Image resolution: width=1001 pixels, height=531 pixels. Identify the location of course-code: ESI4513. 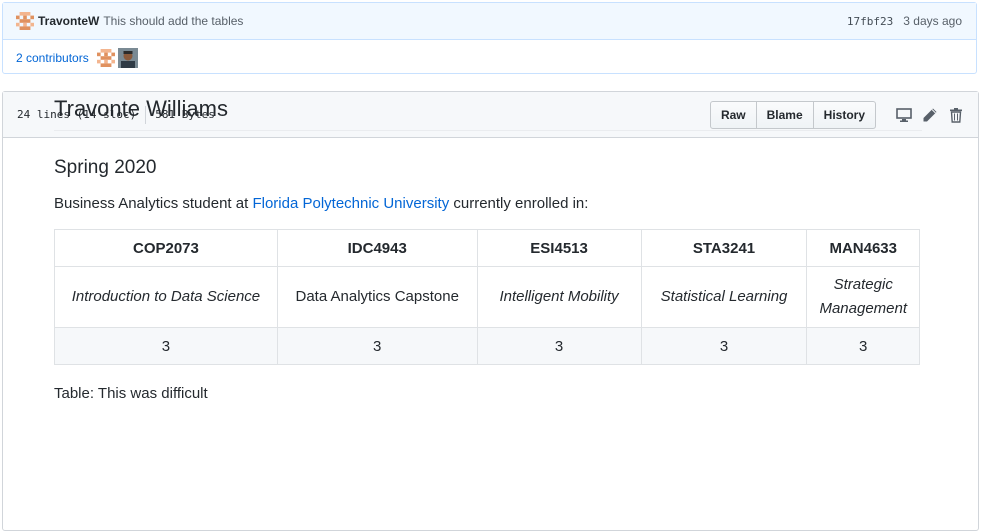
(559, 248).